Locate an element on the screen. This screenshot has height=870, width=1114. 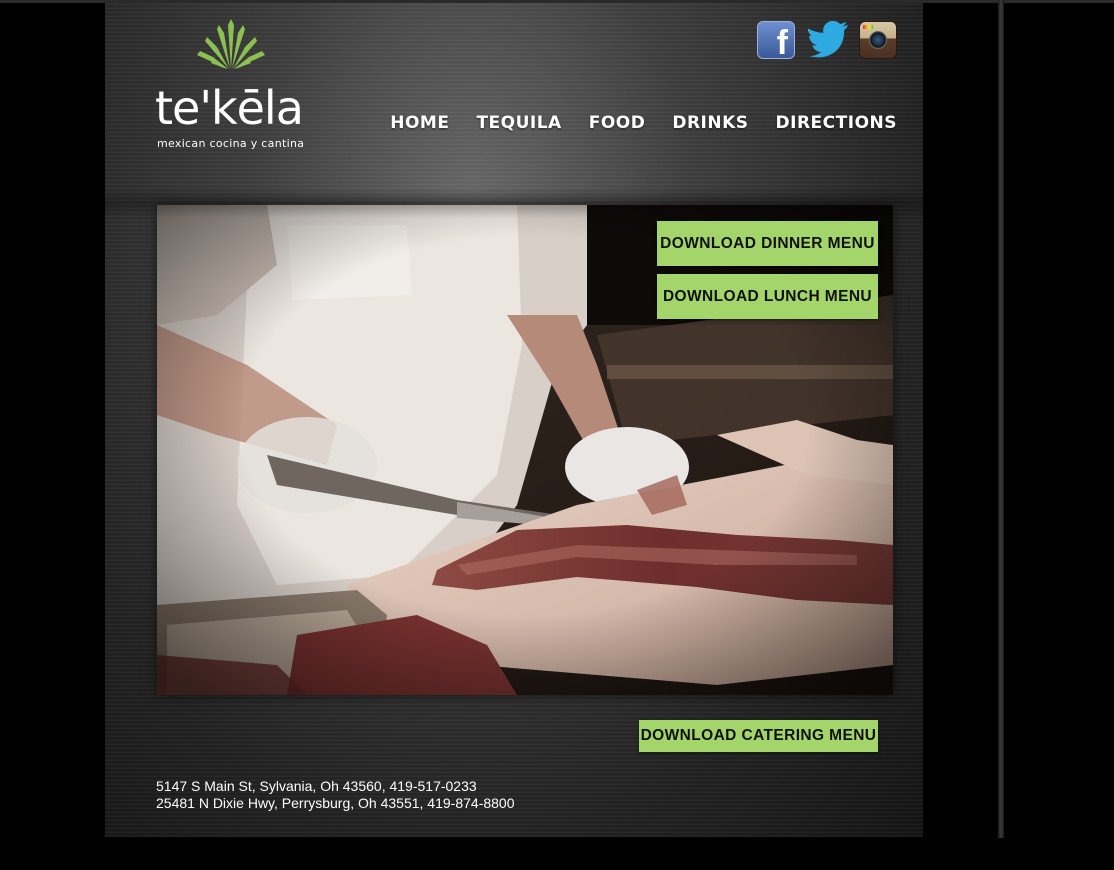
instagram-icon is located at coordinates (878, 40).